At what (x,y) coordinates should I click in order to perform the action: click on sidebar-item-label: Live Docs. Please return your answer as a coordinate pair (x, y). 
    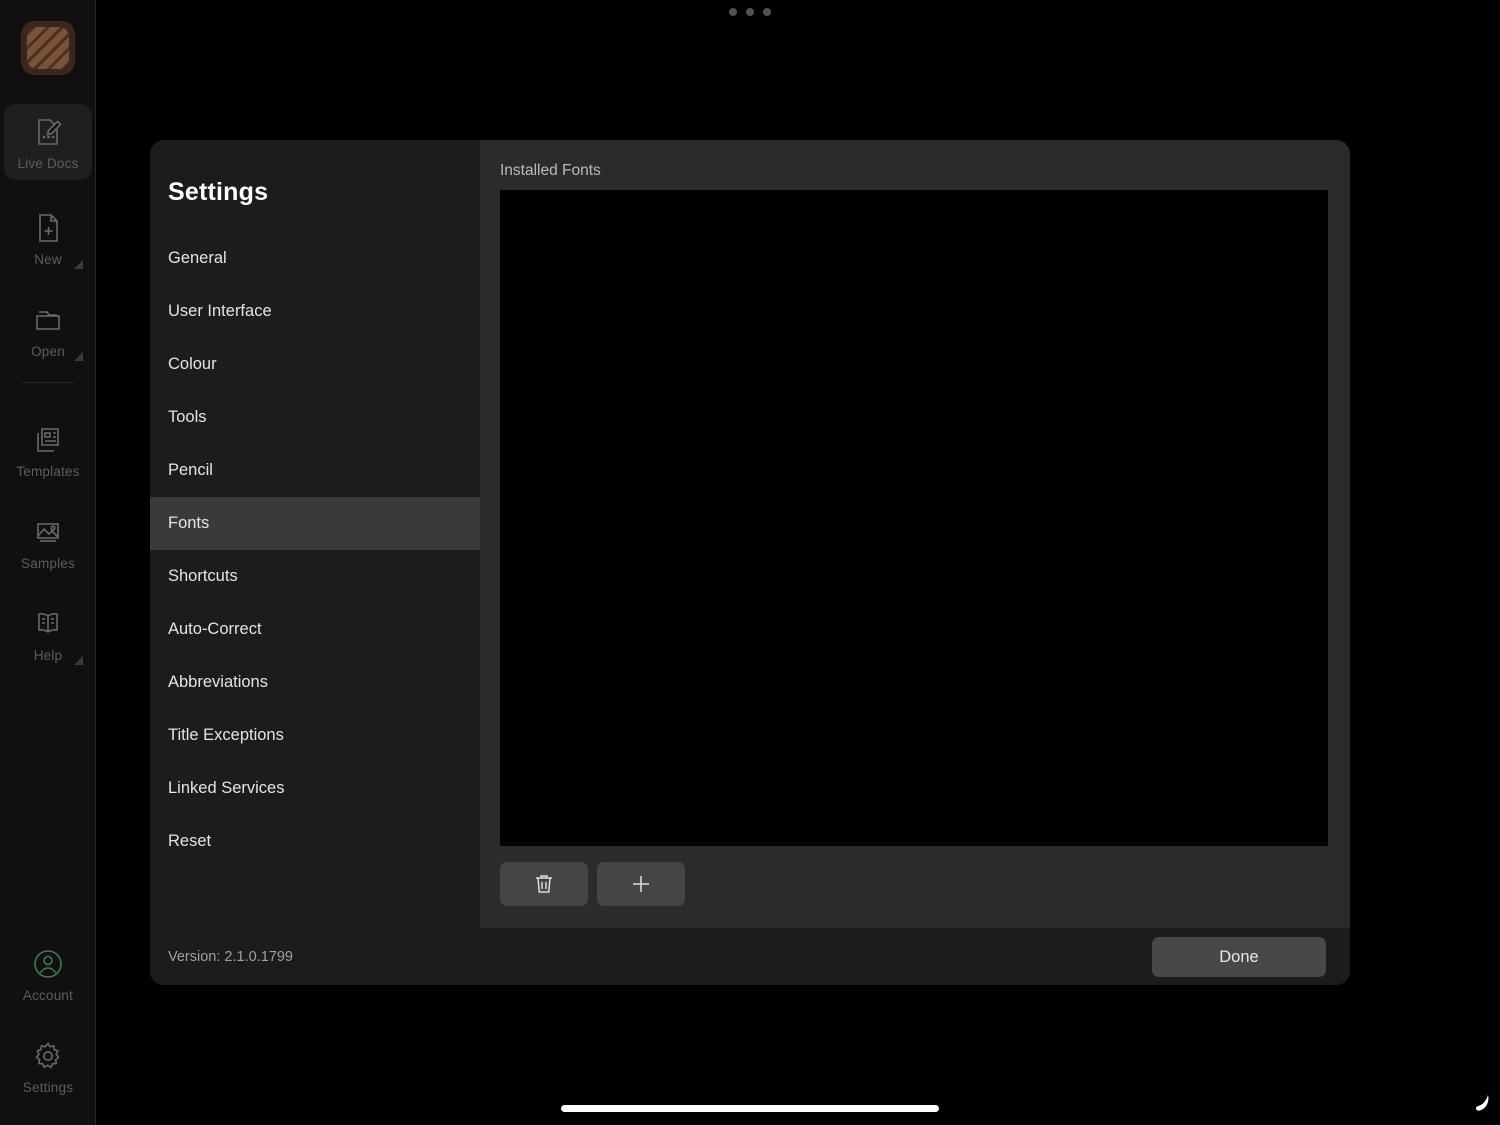
    Looking at the image, I should click on (48, 163).